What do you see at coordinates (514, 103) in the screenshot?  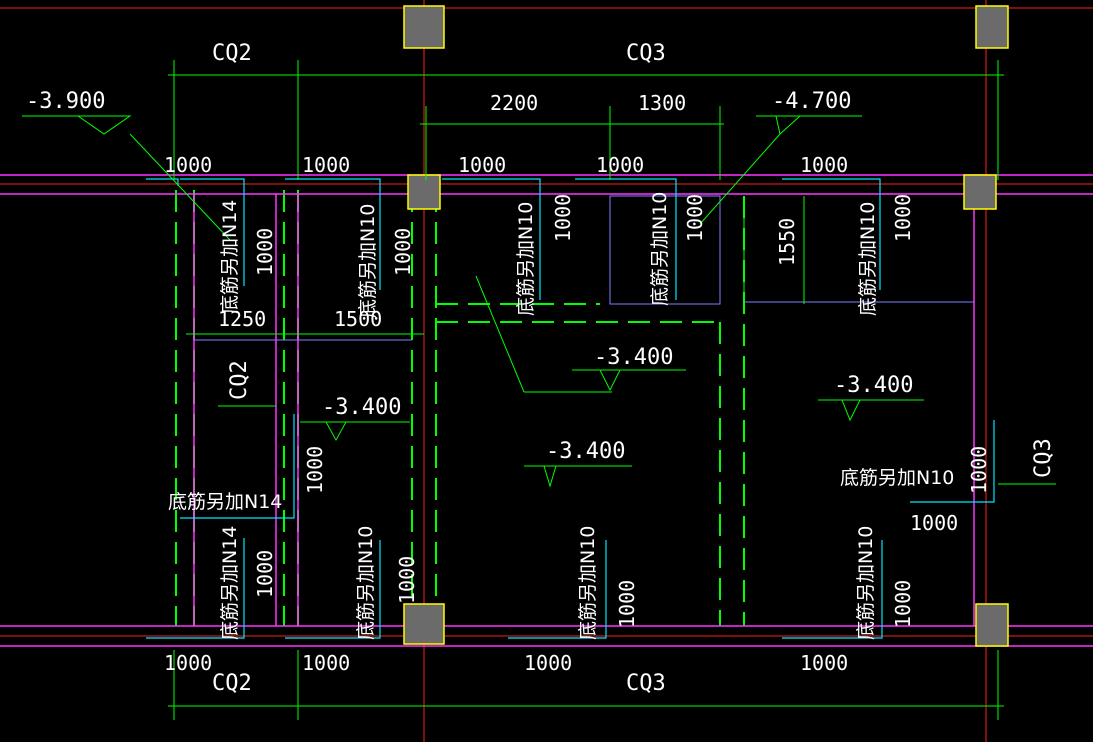 I see `dim-label-2200: 2200` at bounding box center [514, 103].